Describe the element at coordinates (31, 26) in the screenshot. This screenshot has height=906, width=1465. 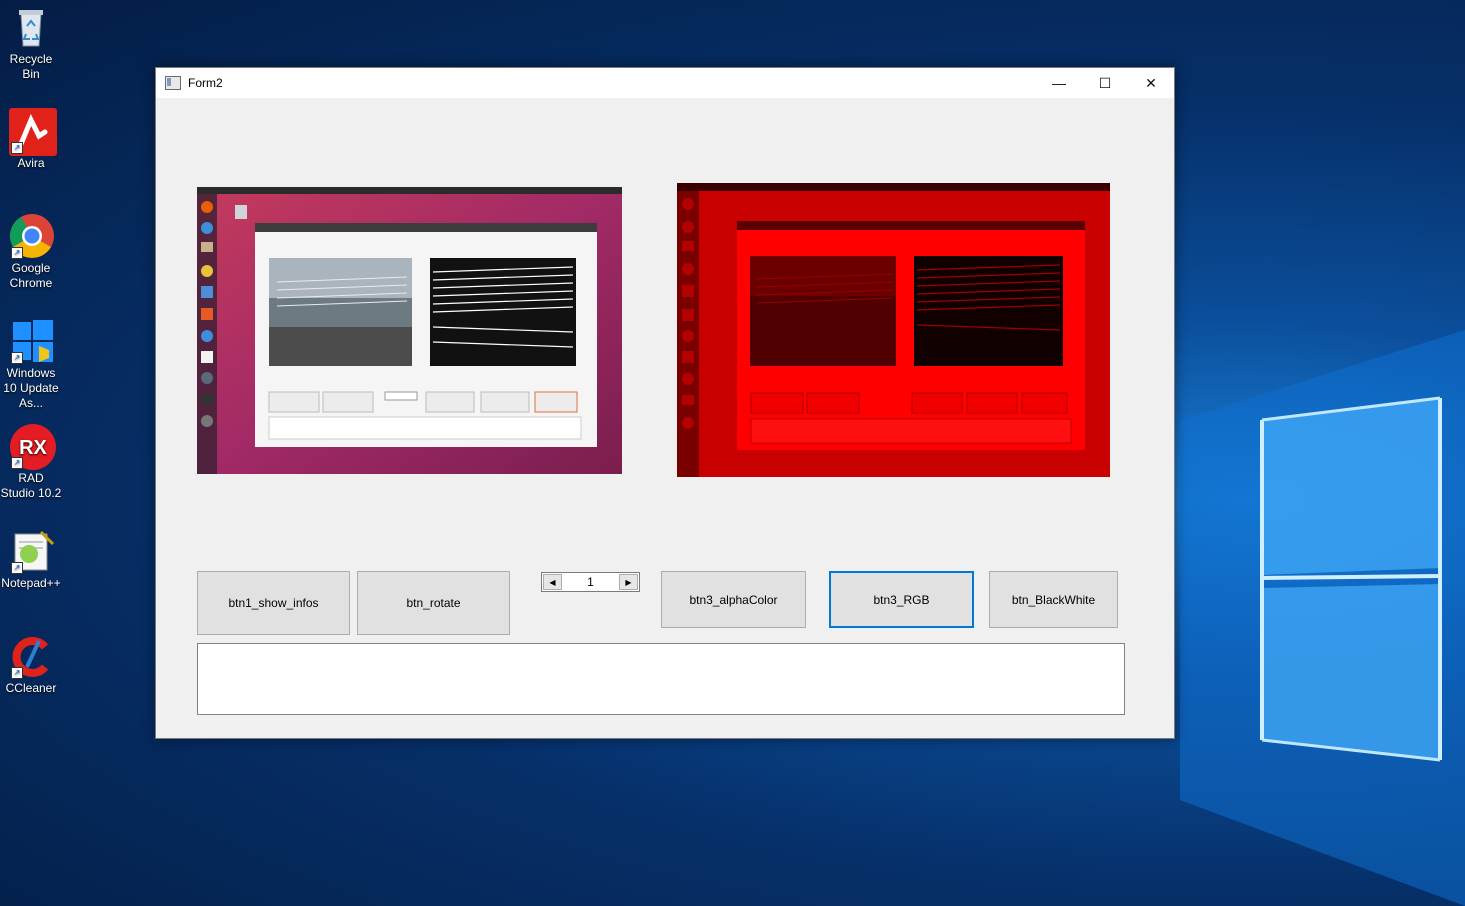
I see `recycle-bin-icon` at that location.